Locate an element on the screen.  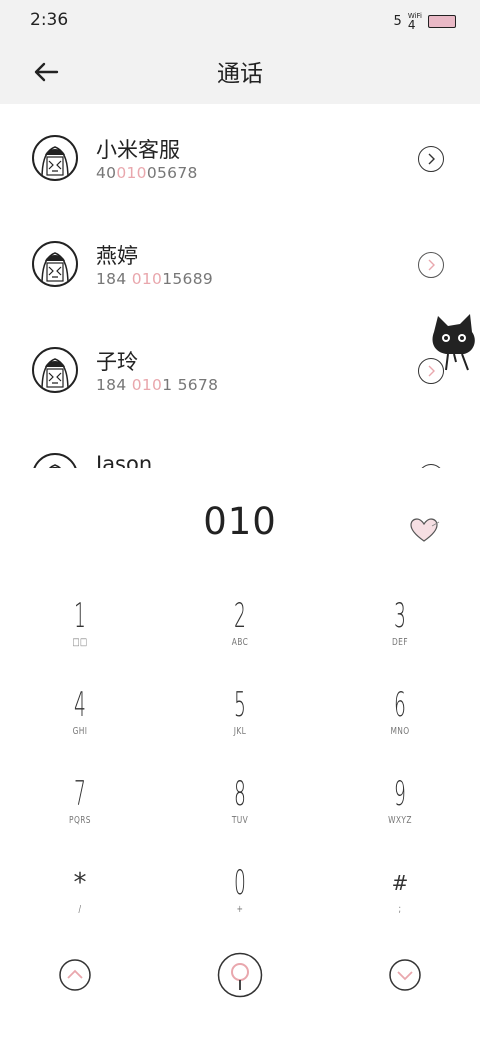
app-header: 通话 is located at coordinates (240, 72).